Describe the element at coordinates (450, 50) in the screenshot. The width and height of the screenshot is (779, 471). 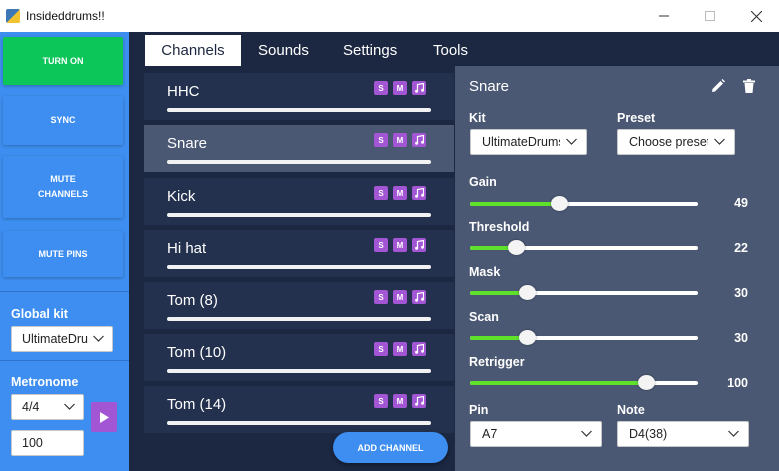
I see `tab-tools: Tools` at that location.